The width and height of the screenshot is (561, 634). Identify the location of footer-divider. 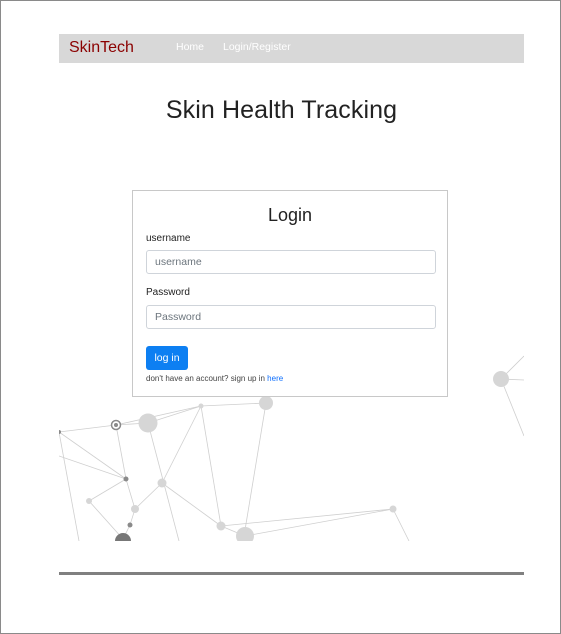
(291, 573).